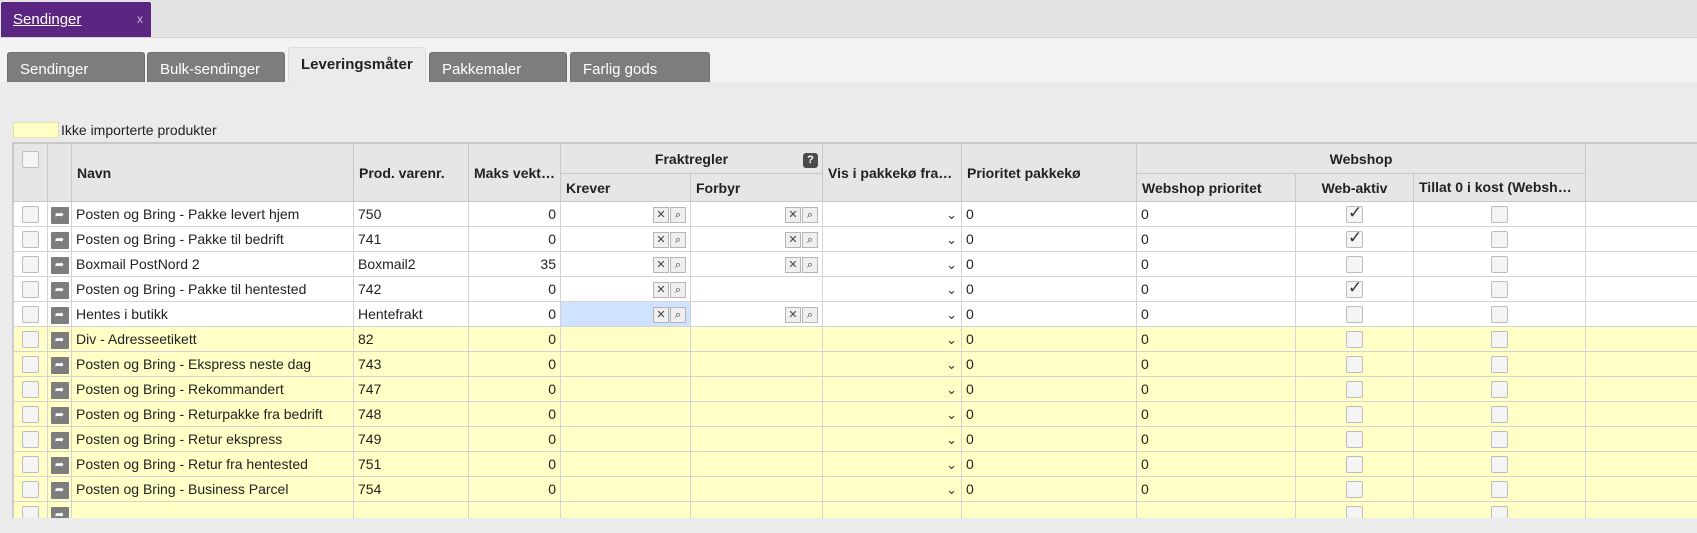 The height and width of the screenshot is (533, 1697). Describe the element at coordinates (640, 67) in the screenshot. I see `tab-farlig-gods: Farlig gods` at that location.